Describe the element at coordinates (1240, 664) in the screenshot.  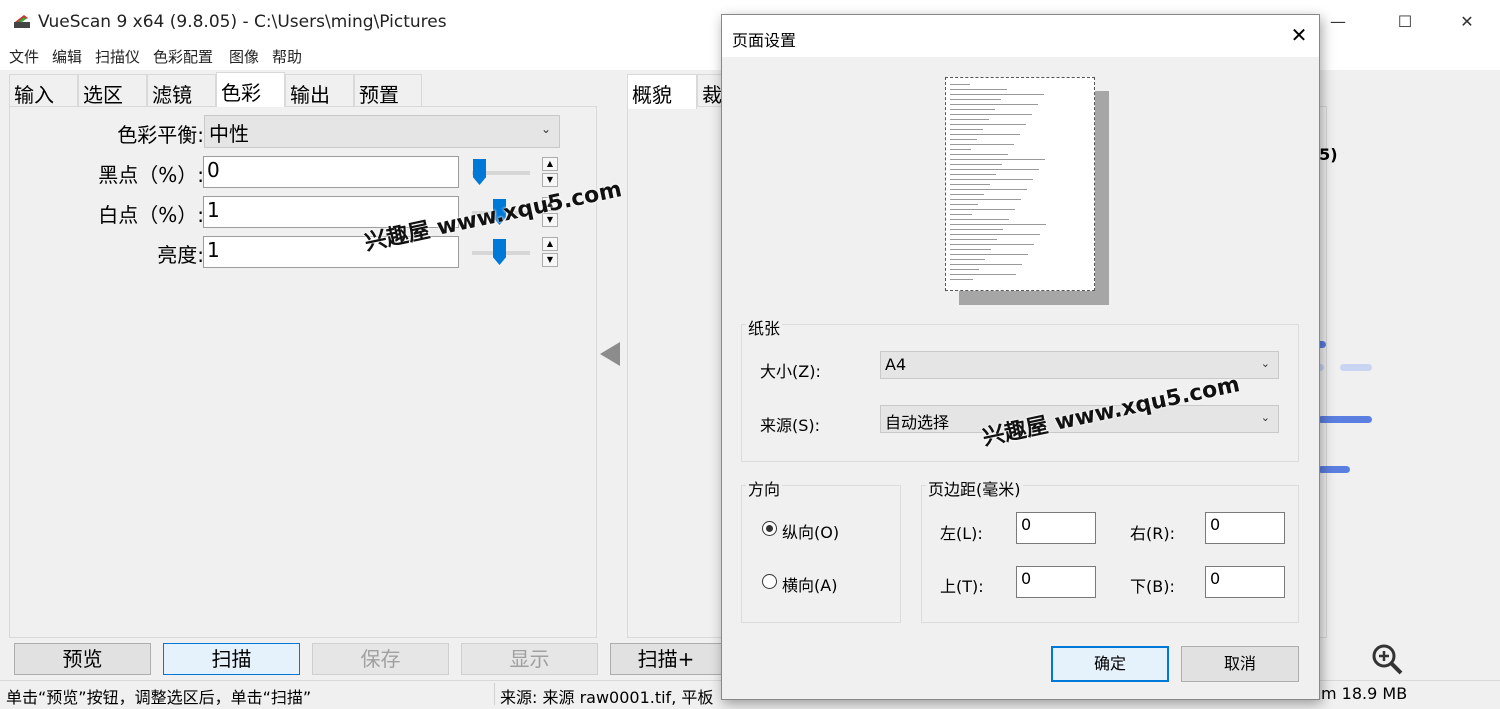
I see `cancel-button: 取消` at that location.